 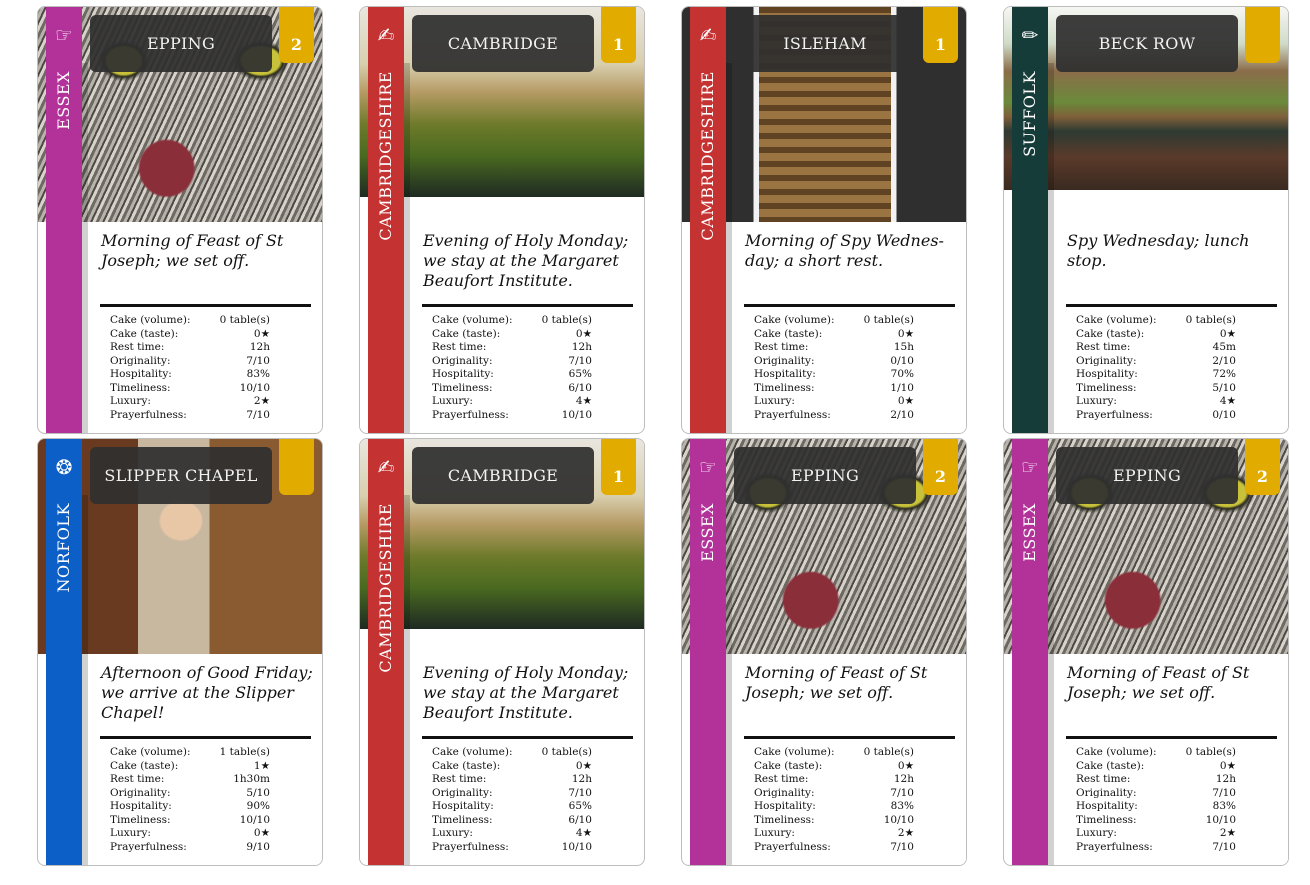 What do you see at coordinates (1156, 347) in the screenshot?
I see `stat-row: Rest time: 45m` at bounding box center [1156, 347].